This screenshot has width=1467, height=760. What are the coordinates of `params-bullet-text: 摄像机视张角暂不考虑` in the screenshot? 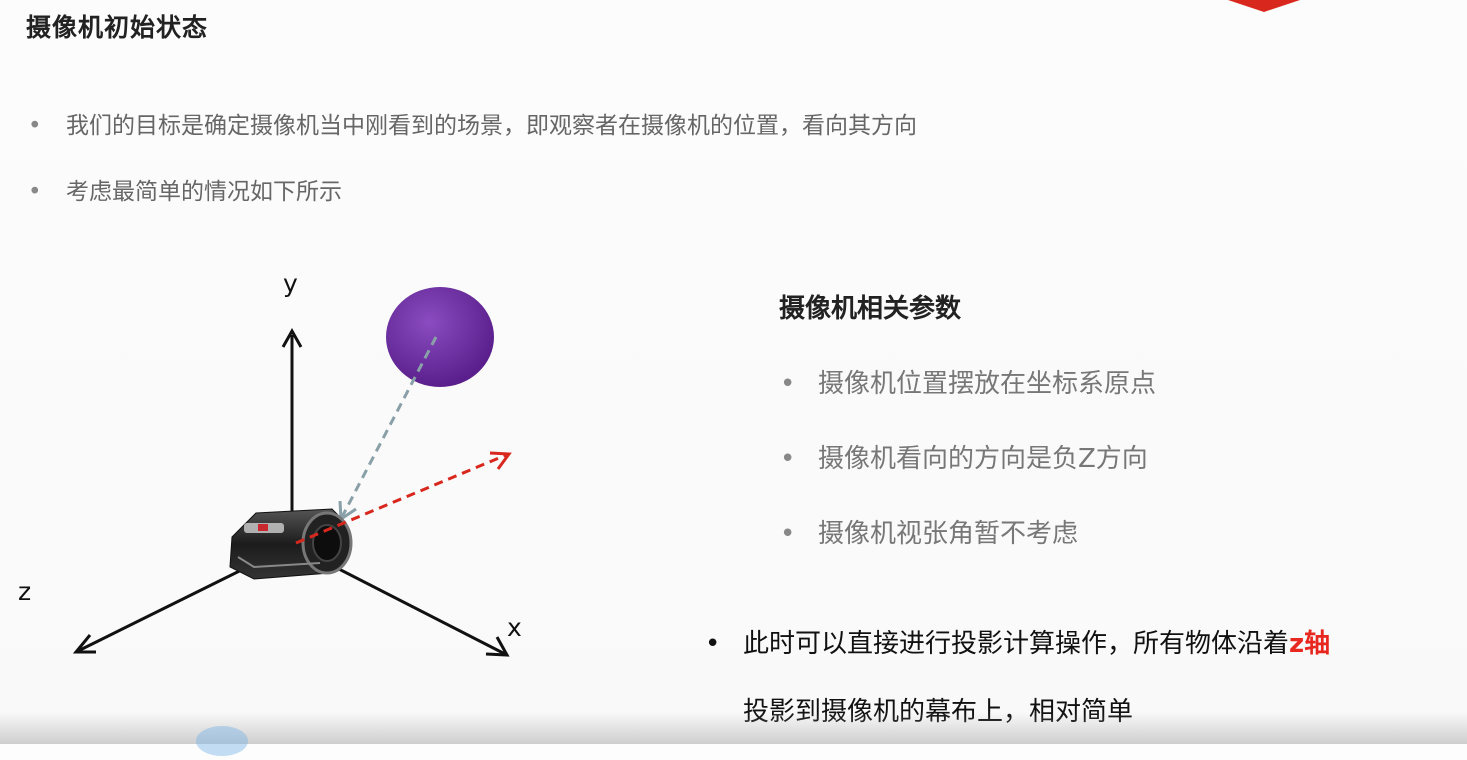 It's located at (948, 534).